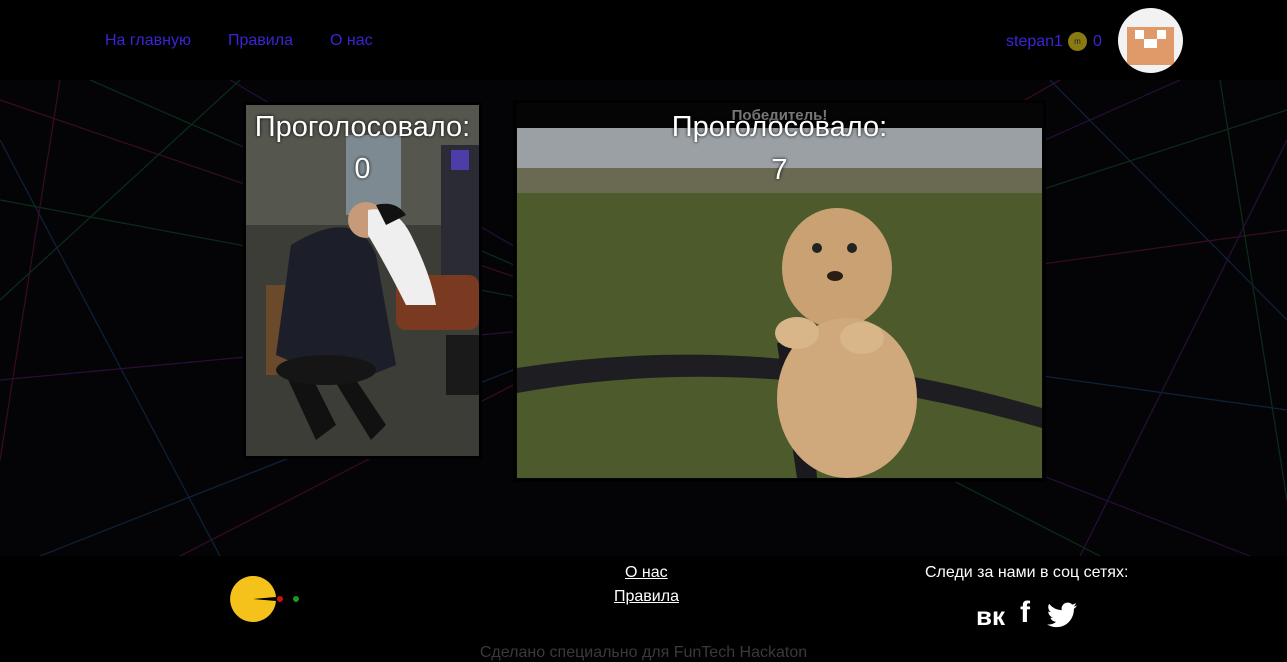 This screenshot has width=1287, height=662. What do you see at coordinates (1150, 43) in the screenshot?
I see `pixel-avatar-icon` at bounding box center [1150, 43].